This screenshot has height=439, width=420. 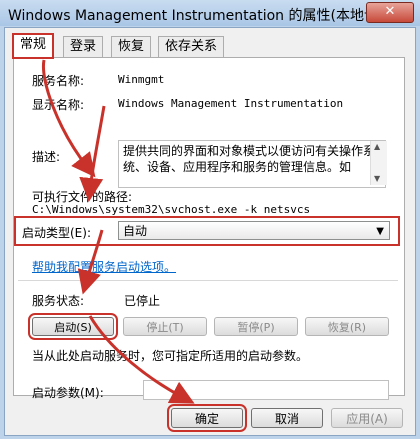 I want to click on apply-button: 应用(A), so click(x=367, y=418).